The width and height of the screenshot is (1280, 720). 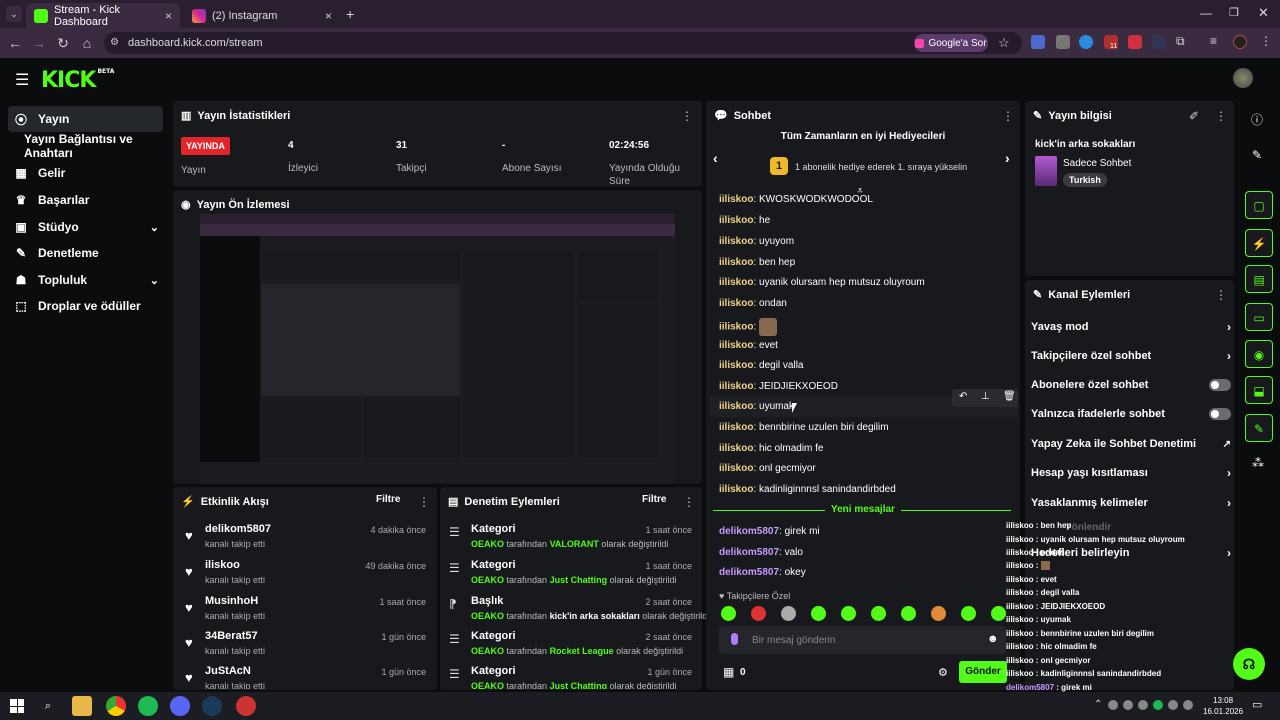 I want to click on tray-chevron-icon: ⌃, so click(x=1098, y=704).